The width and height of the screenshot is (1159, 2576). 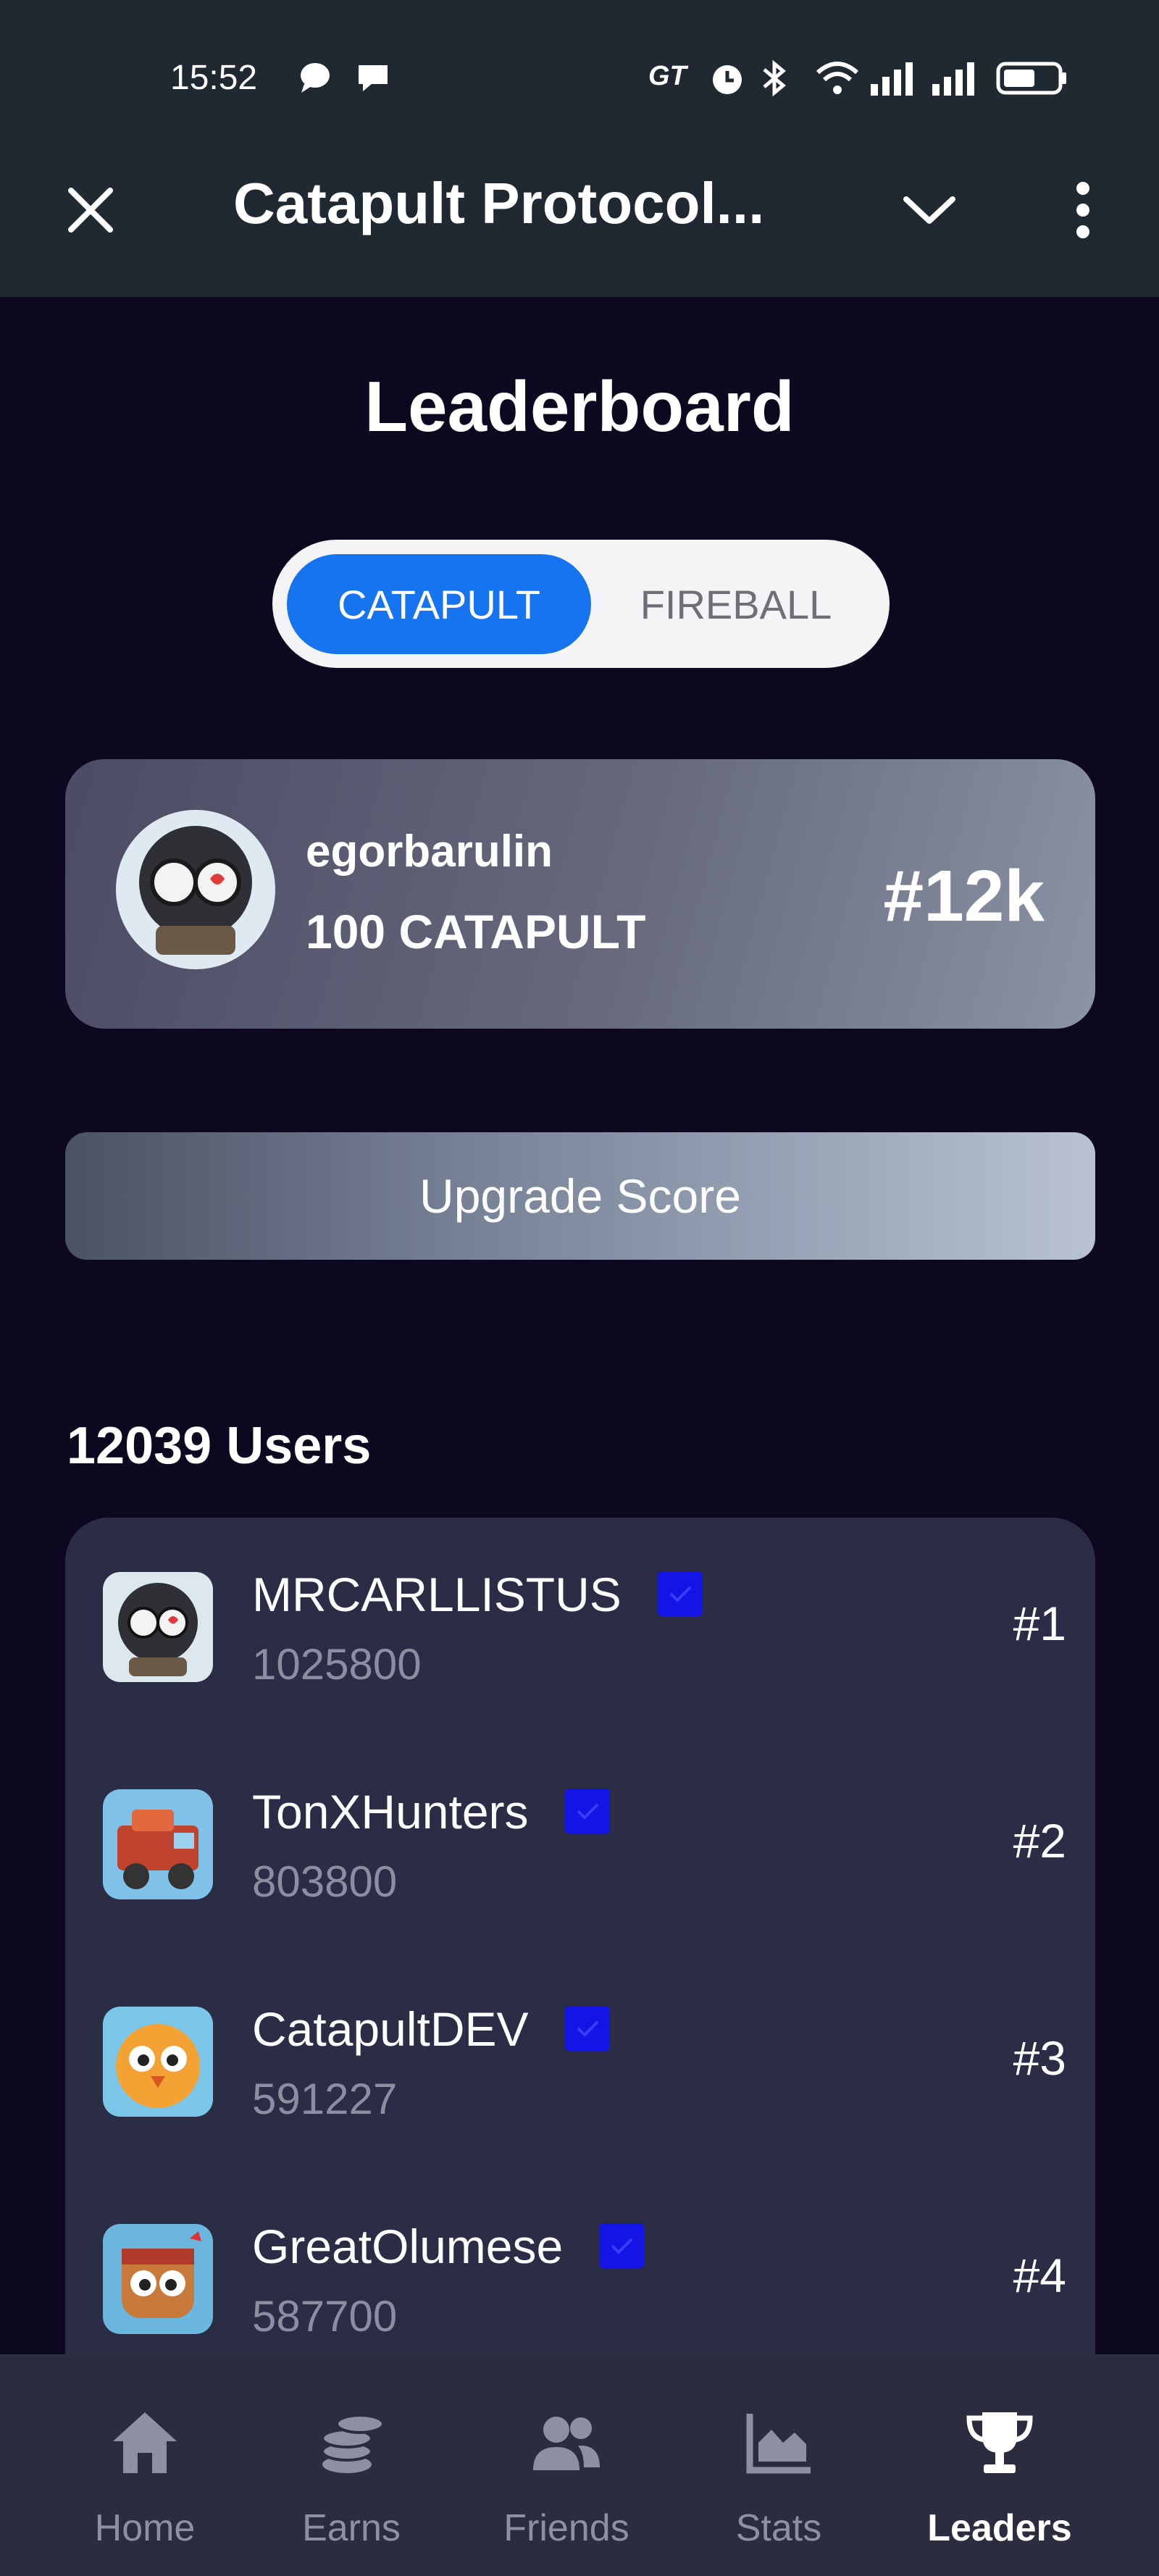 I want to click on nav-earns: Earns, so click(x=351, y=2465).